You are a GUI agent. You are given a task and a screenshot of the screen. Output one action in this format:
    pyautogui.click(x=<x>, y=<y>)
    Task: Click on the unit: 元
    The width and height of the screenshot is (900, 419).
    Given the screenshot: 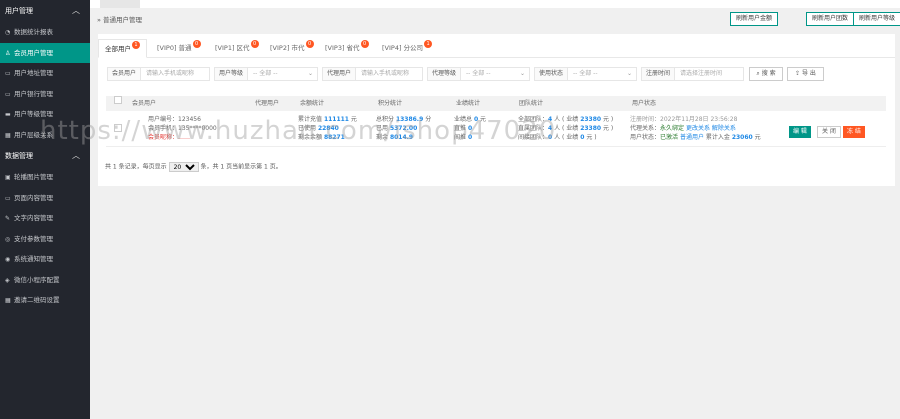 What is the action you would take?
    pyautogui.click(x=483, y=119)
    